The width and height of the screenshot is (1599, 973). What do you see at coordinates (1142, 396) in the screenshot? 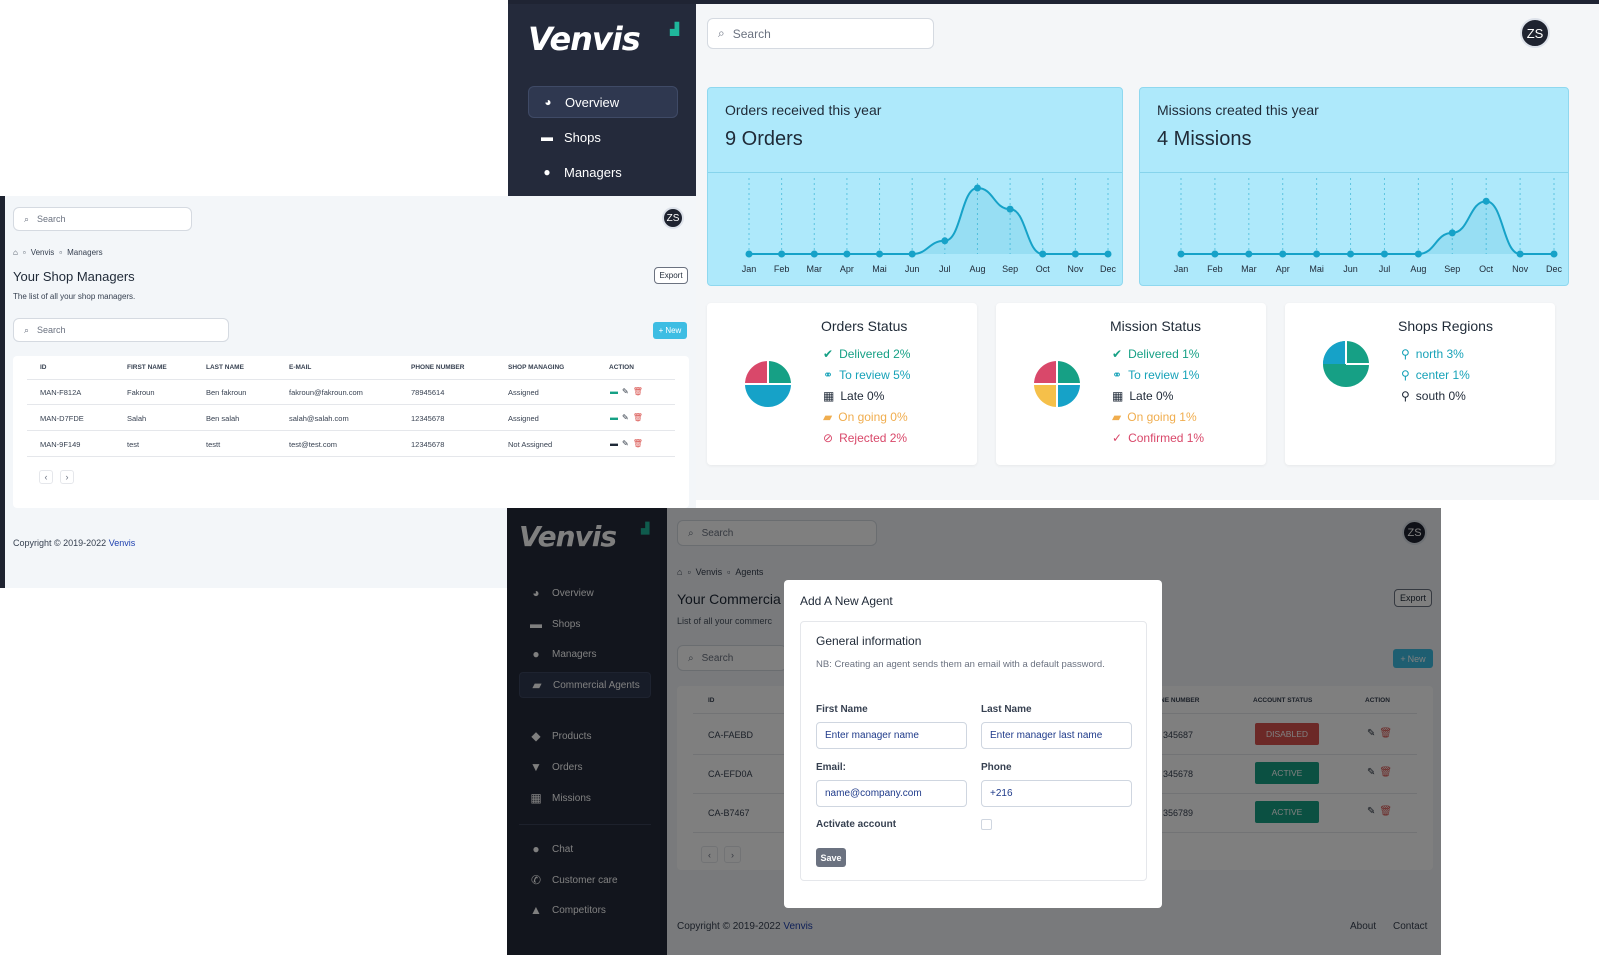
I see `legend-late: ▦ Late 0%` at bounding box center [1142, 396].